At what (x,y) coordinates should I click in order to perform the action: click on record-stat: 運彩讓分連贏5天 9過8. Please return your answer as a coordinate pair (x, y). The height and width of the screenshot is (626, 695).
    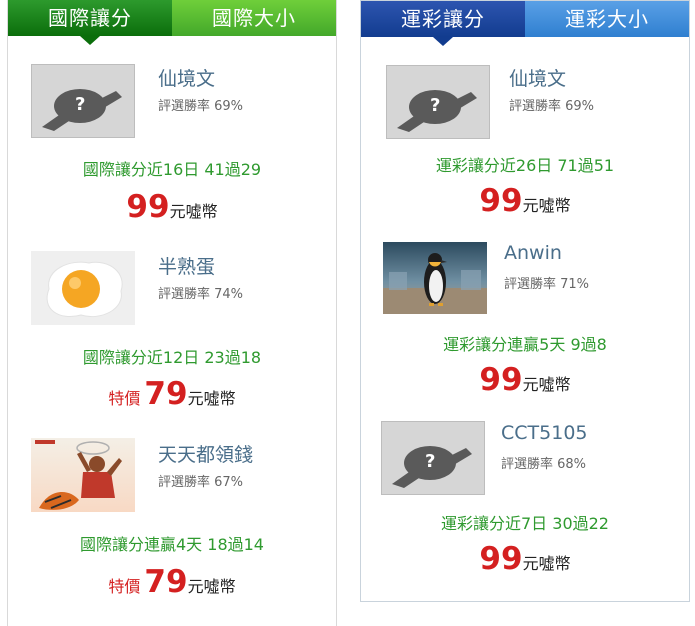
    Looking at the image, I should click on (525, 344).